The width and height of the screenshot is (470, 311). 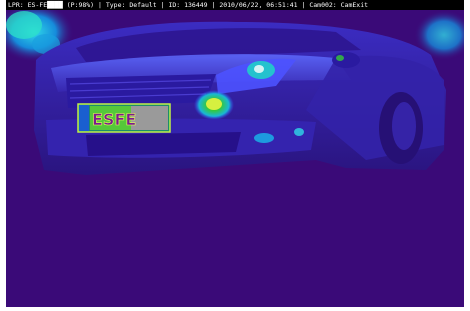 I want to click on side-mirror, so click(x=346, y=60).